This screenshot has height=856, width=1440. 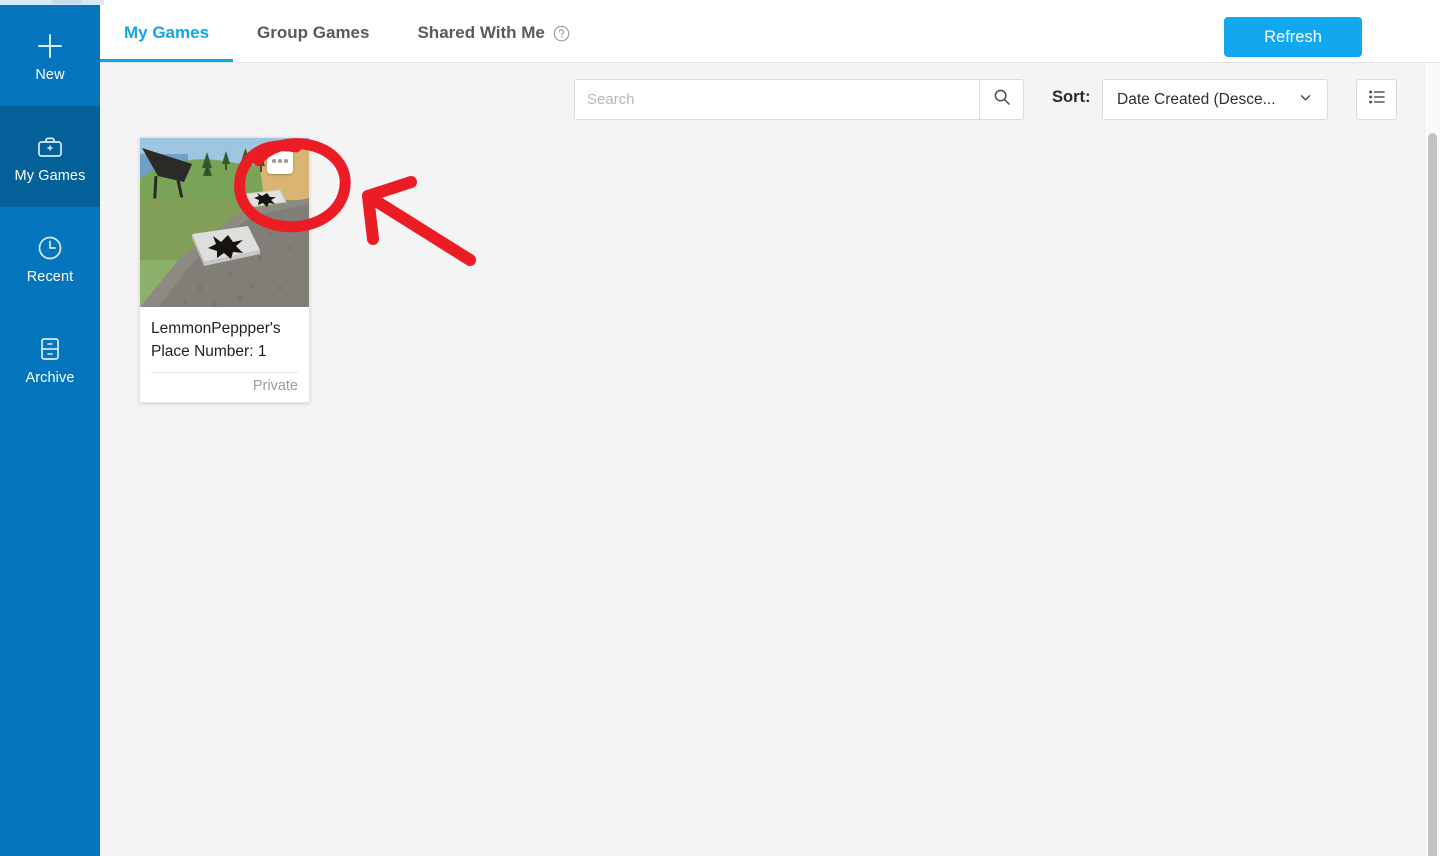 I want to click on tab-shared-with-me: Shared With Me, so click(x=493, y=33).